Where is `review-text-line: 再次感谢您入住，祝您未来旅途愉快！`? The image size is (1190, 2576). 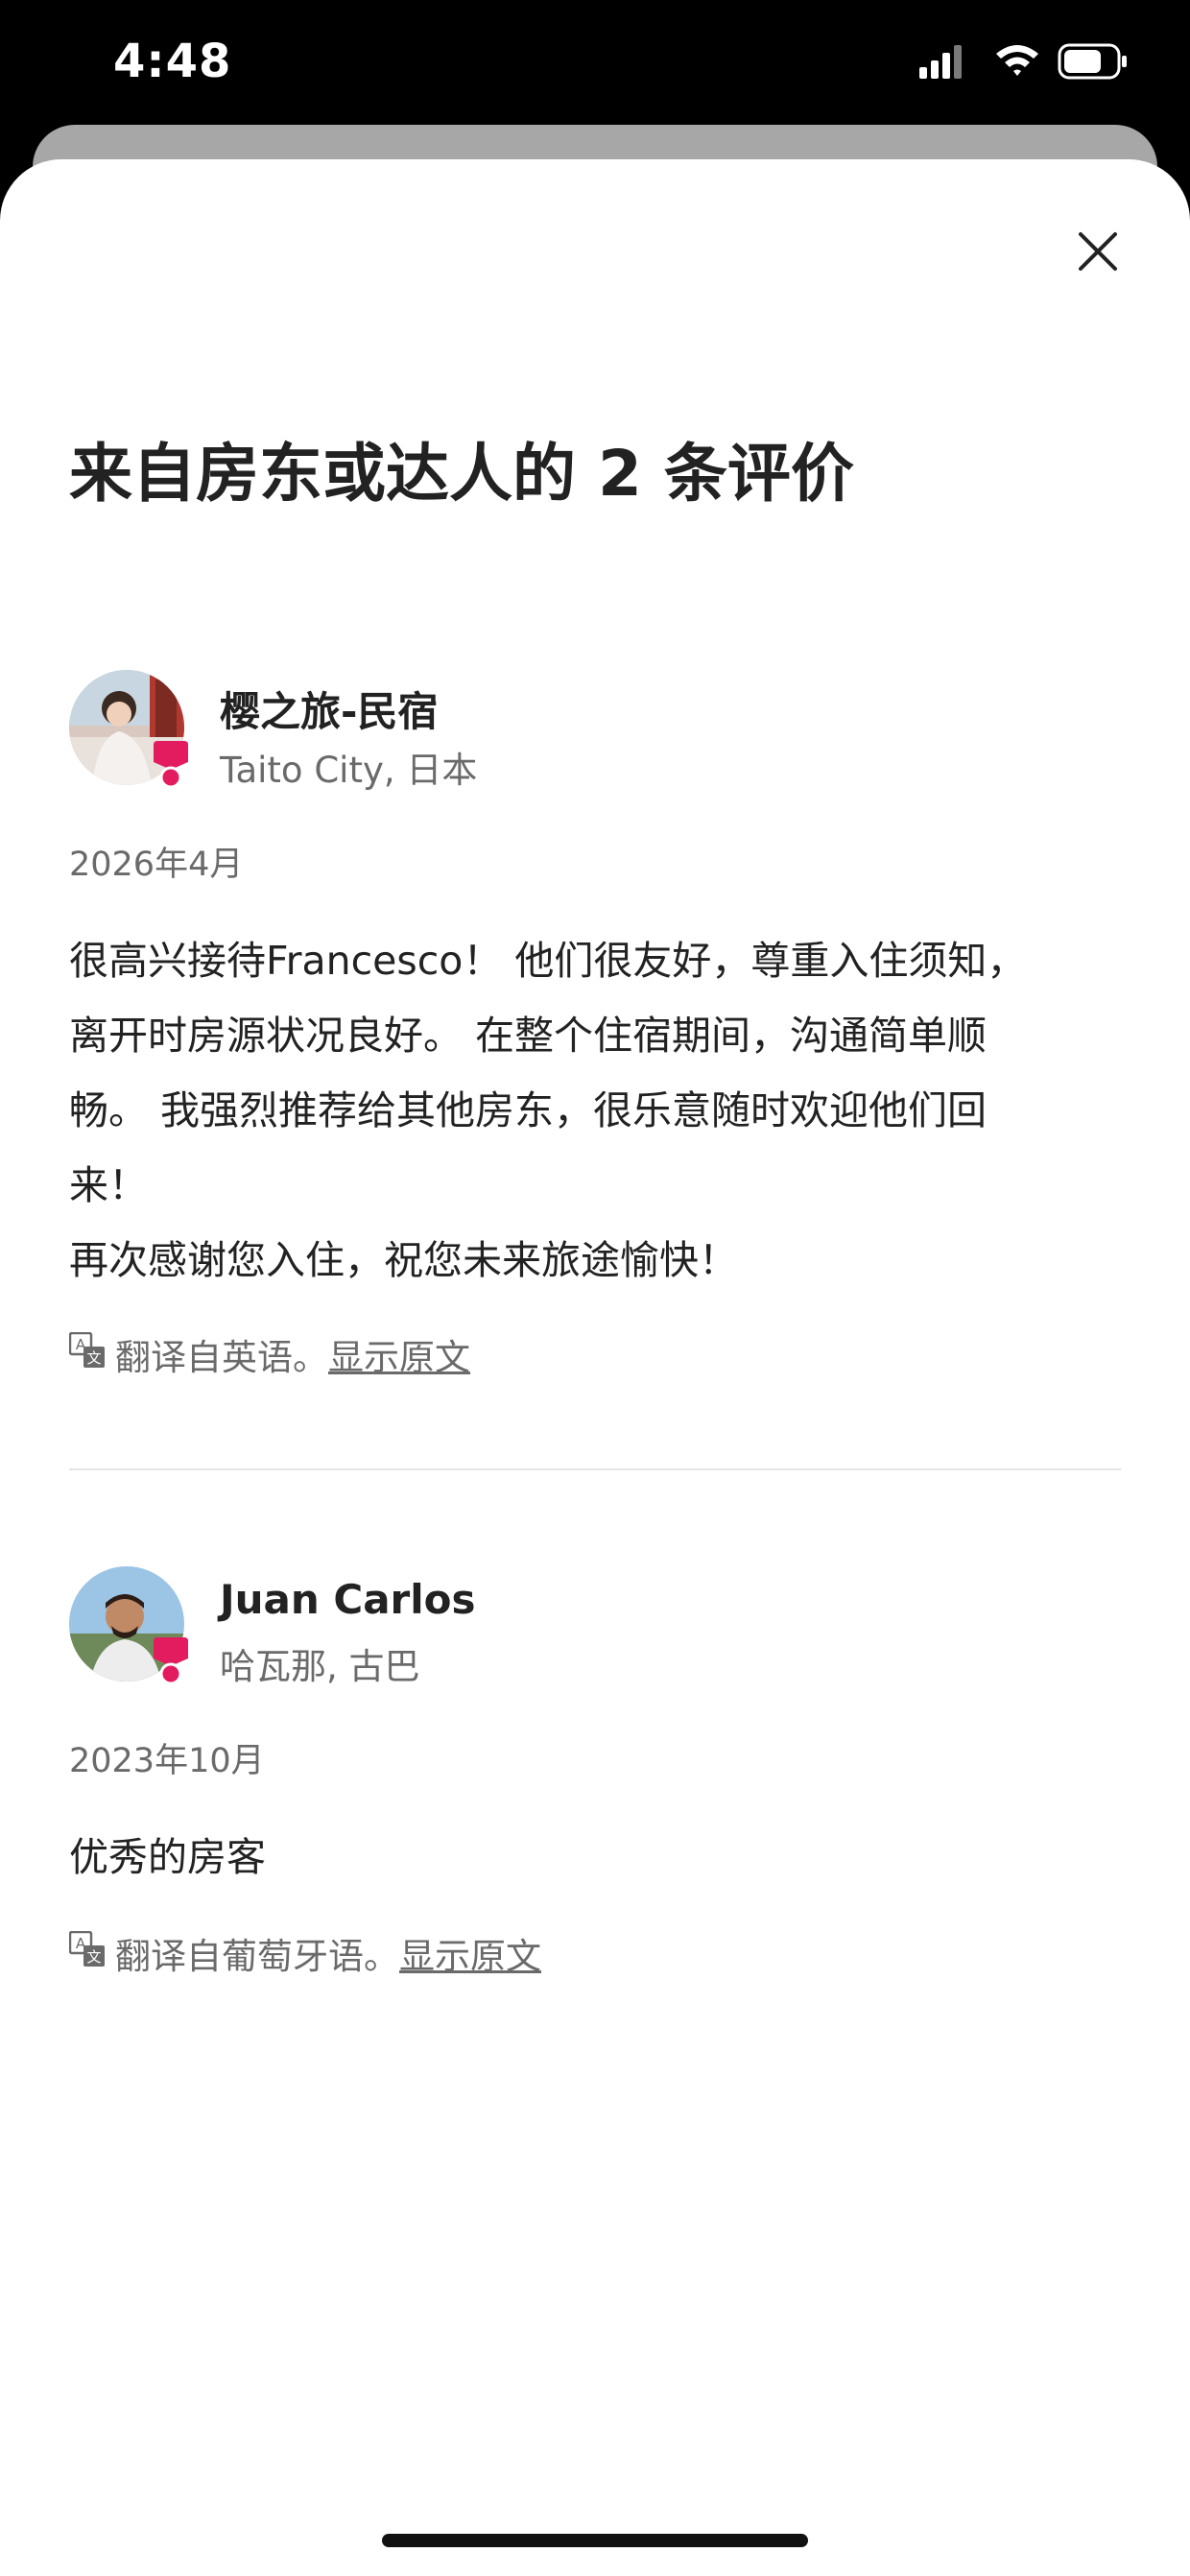 review-text-line: 再次感谢您入住，祝您未来旅途愉快！ is located at coordinates (404, 1260).